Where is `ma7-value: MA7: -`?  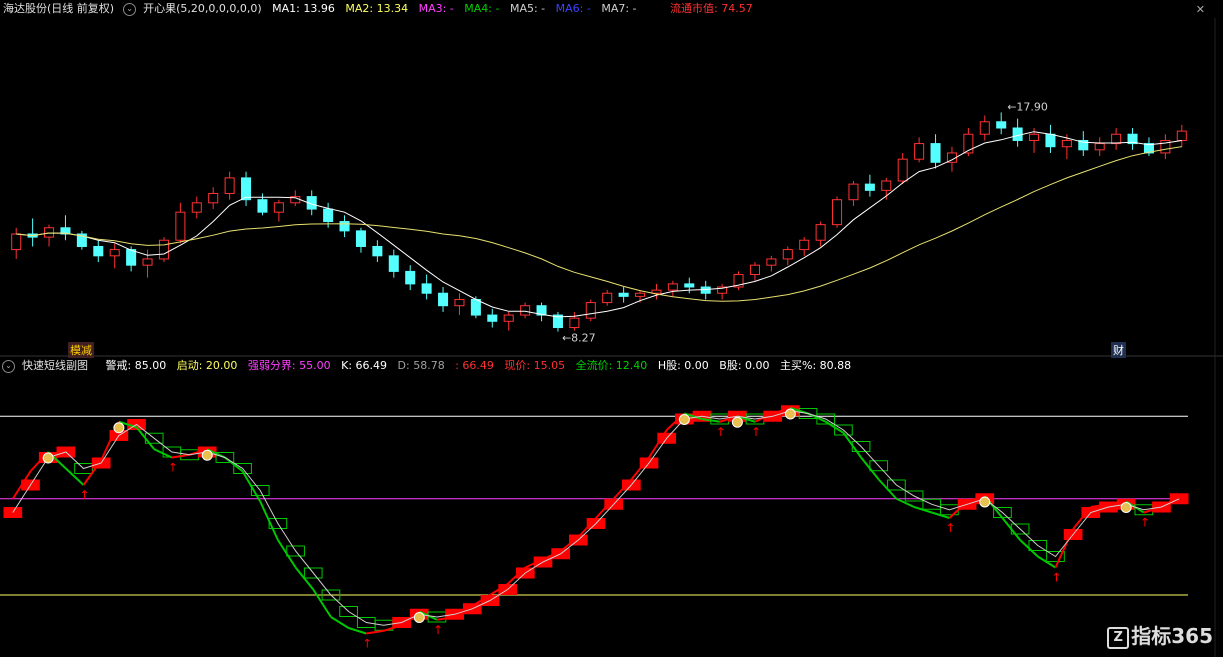 ma7-value: MA7: - is located at coordinates (619, 8).